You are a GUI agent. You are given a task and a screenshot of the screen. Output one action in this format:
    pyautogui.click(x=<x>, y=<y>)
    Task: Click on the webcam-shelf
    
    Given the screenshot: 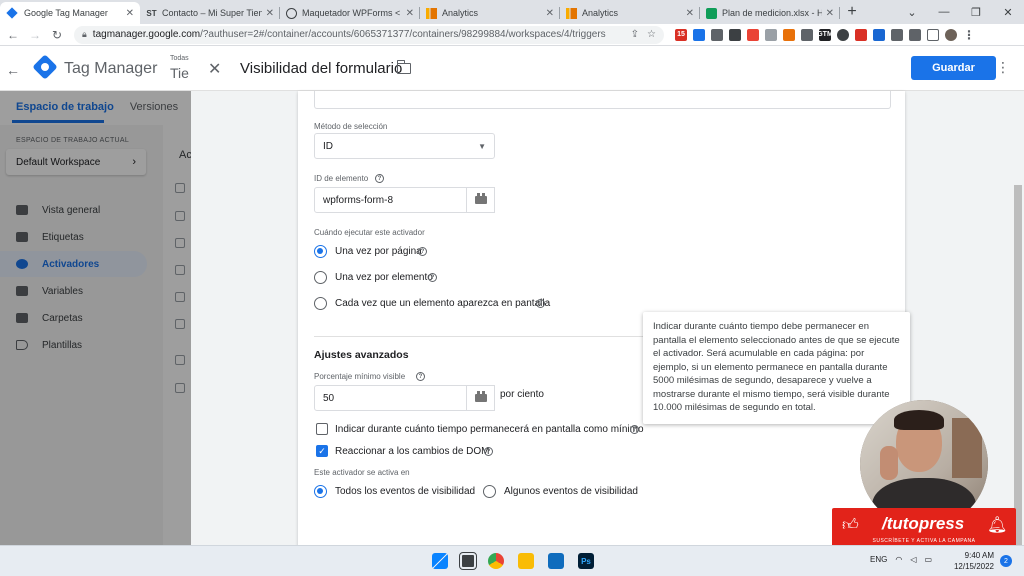 What is the action you would take?
    pyautogui.click(x=967, y=448)
    